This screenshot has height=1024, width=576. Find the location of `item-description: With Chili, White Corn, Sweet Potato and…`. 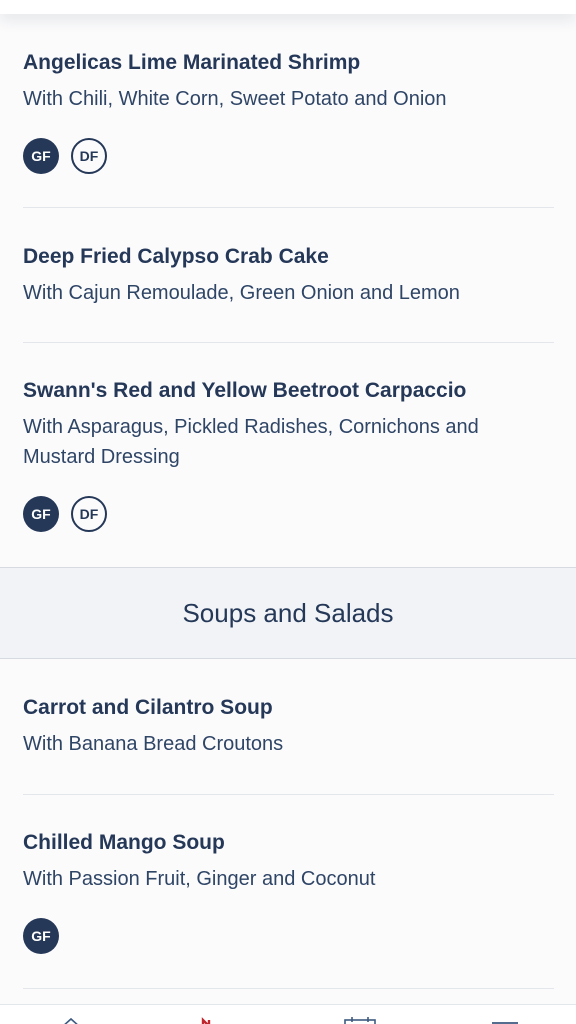

item-description: With Chili, White Corn, Sweet Potato and… is located at coordinates (235, 99).